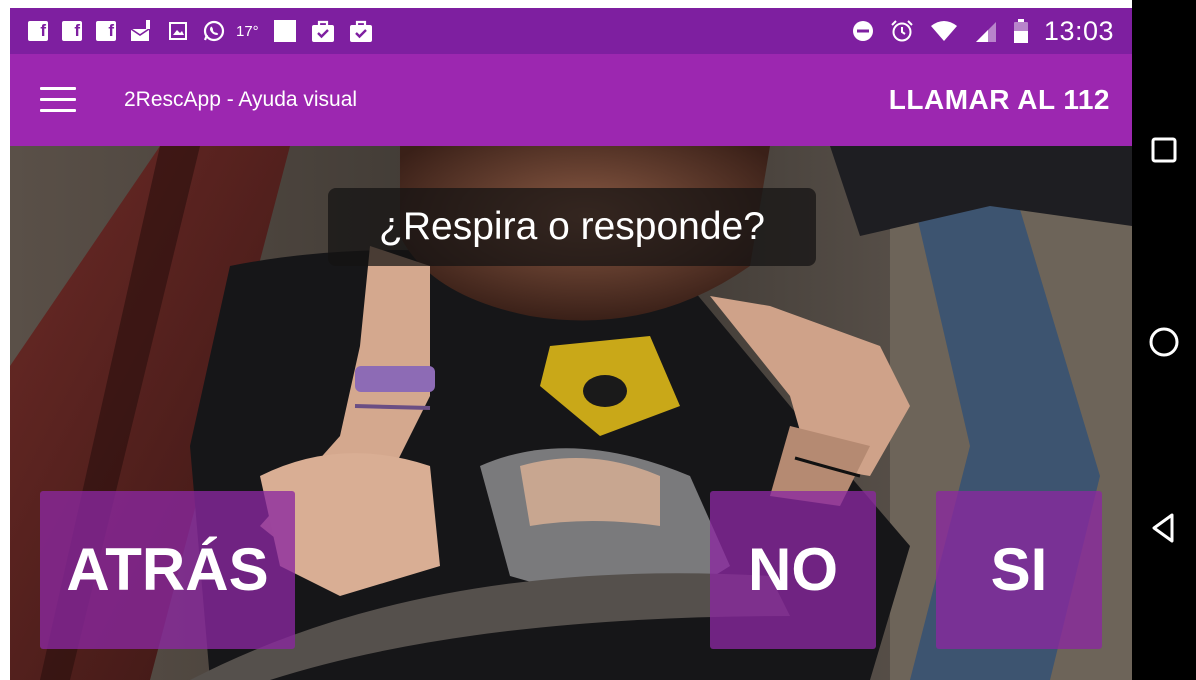 This screenshot has width=1196, height=680. Describe the element at coordinates (191, 31) in the screenshot. I see `notification-icons: f f f 17°` at that location.